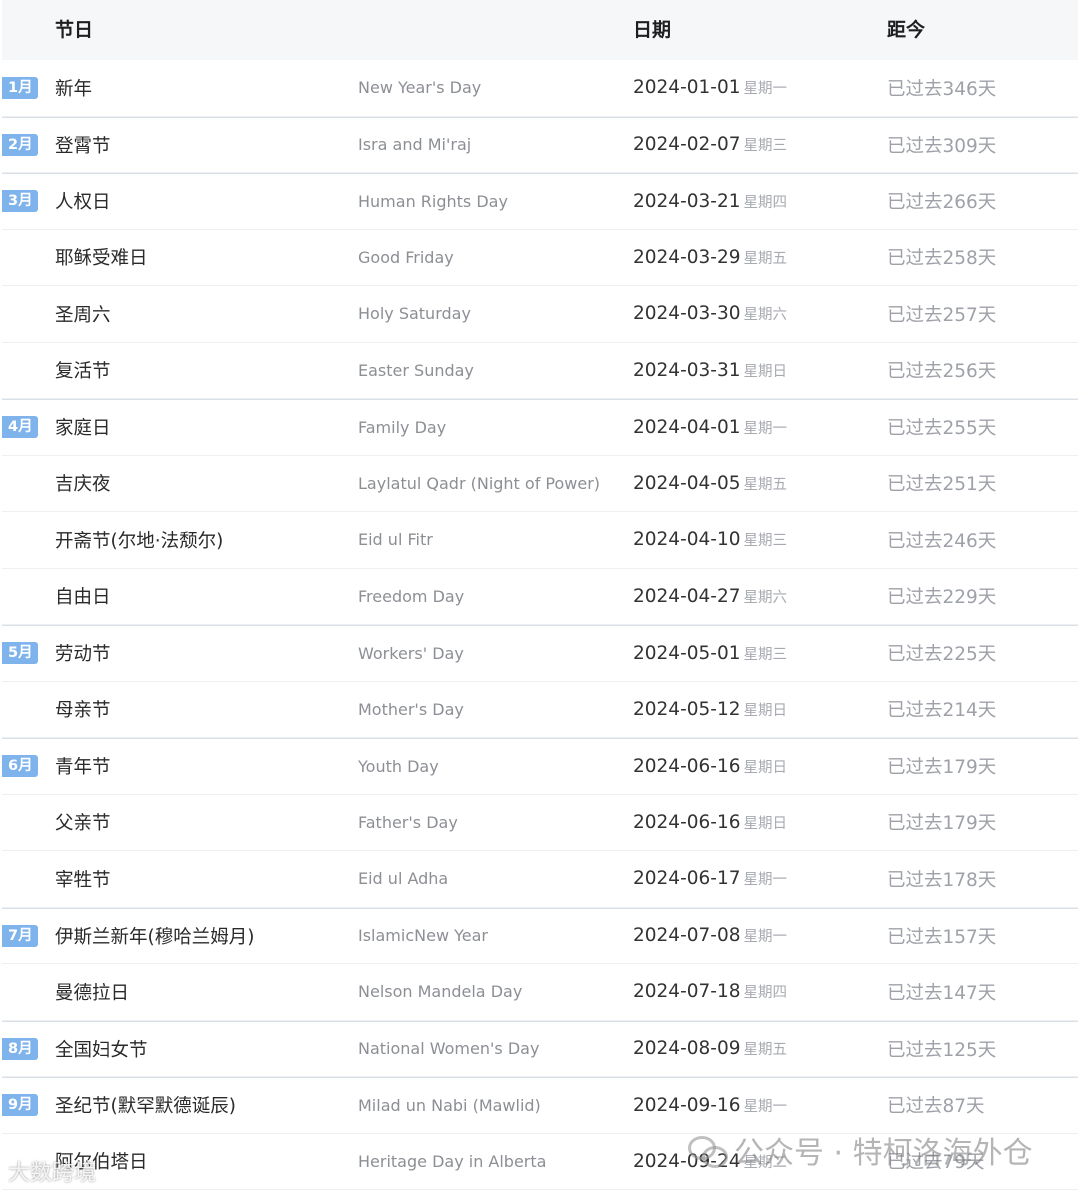 This screenshot has height=1192, width=1080. I want to click on month-badge: 2月, so click(20, 144).